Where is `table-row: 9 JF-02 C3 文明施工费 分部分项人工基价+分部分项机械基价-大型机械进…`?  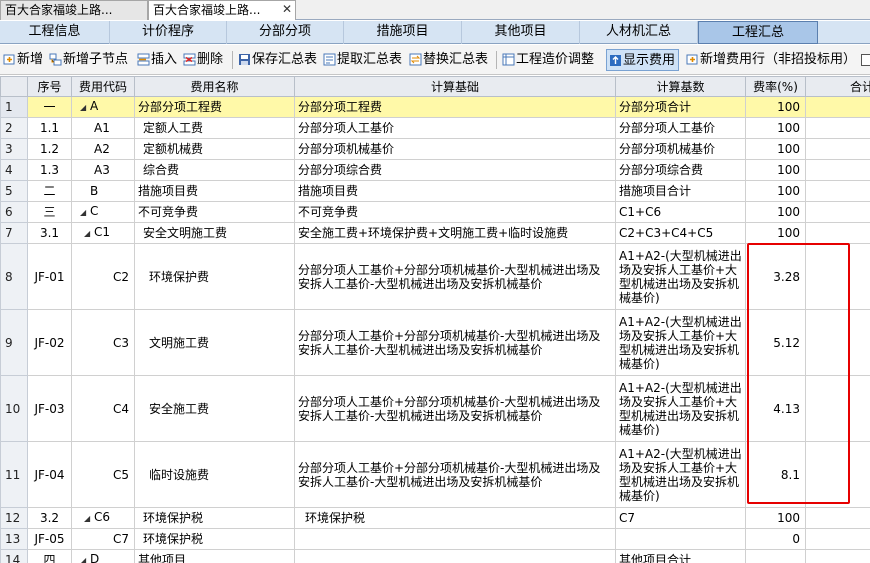
table-row: 9 JF-02 C3 文明施工费 分部分项人工基价+分部分项机械基价-大型机械进… is located at coordinates (435, 342).